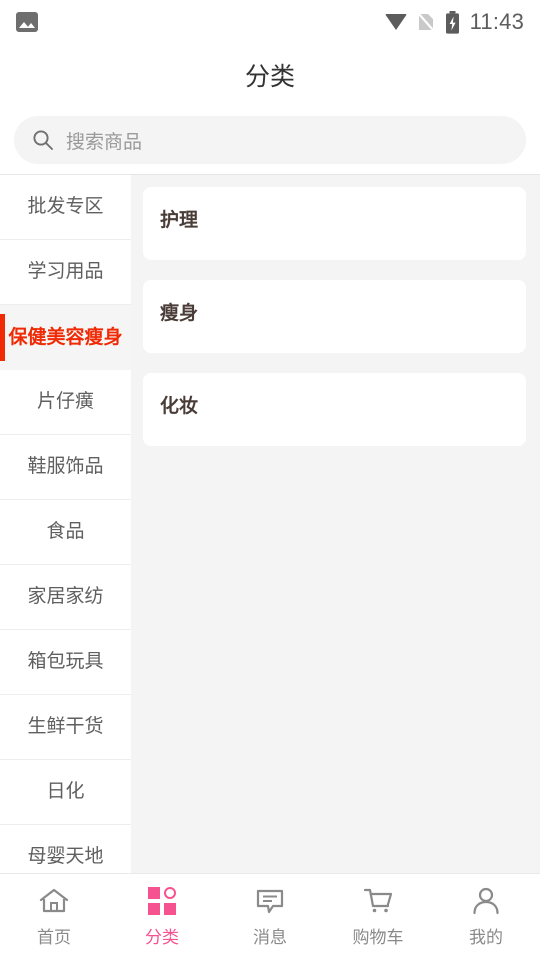 This screenshot has height=960, width=540. I want to click on grid-icon, so click(162, 901).